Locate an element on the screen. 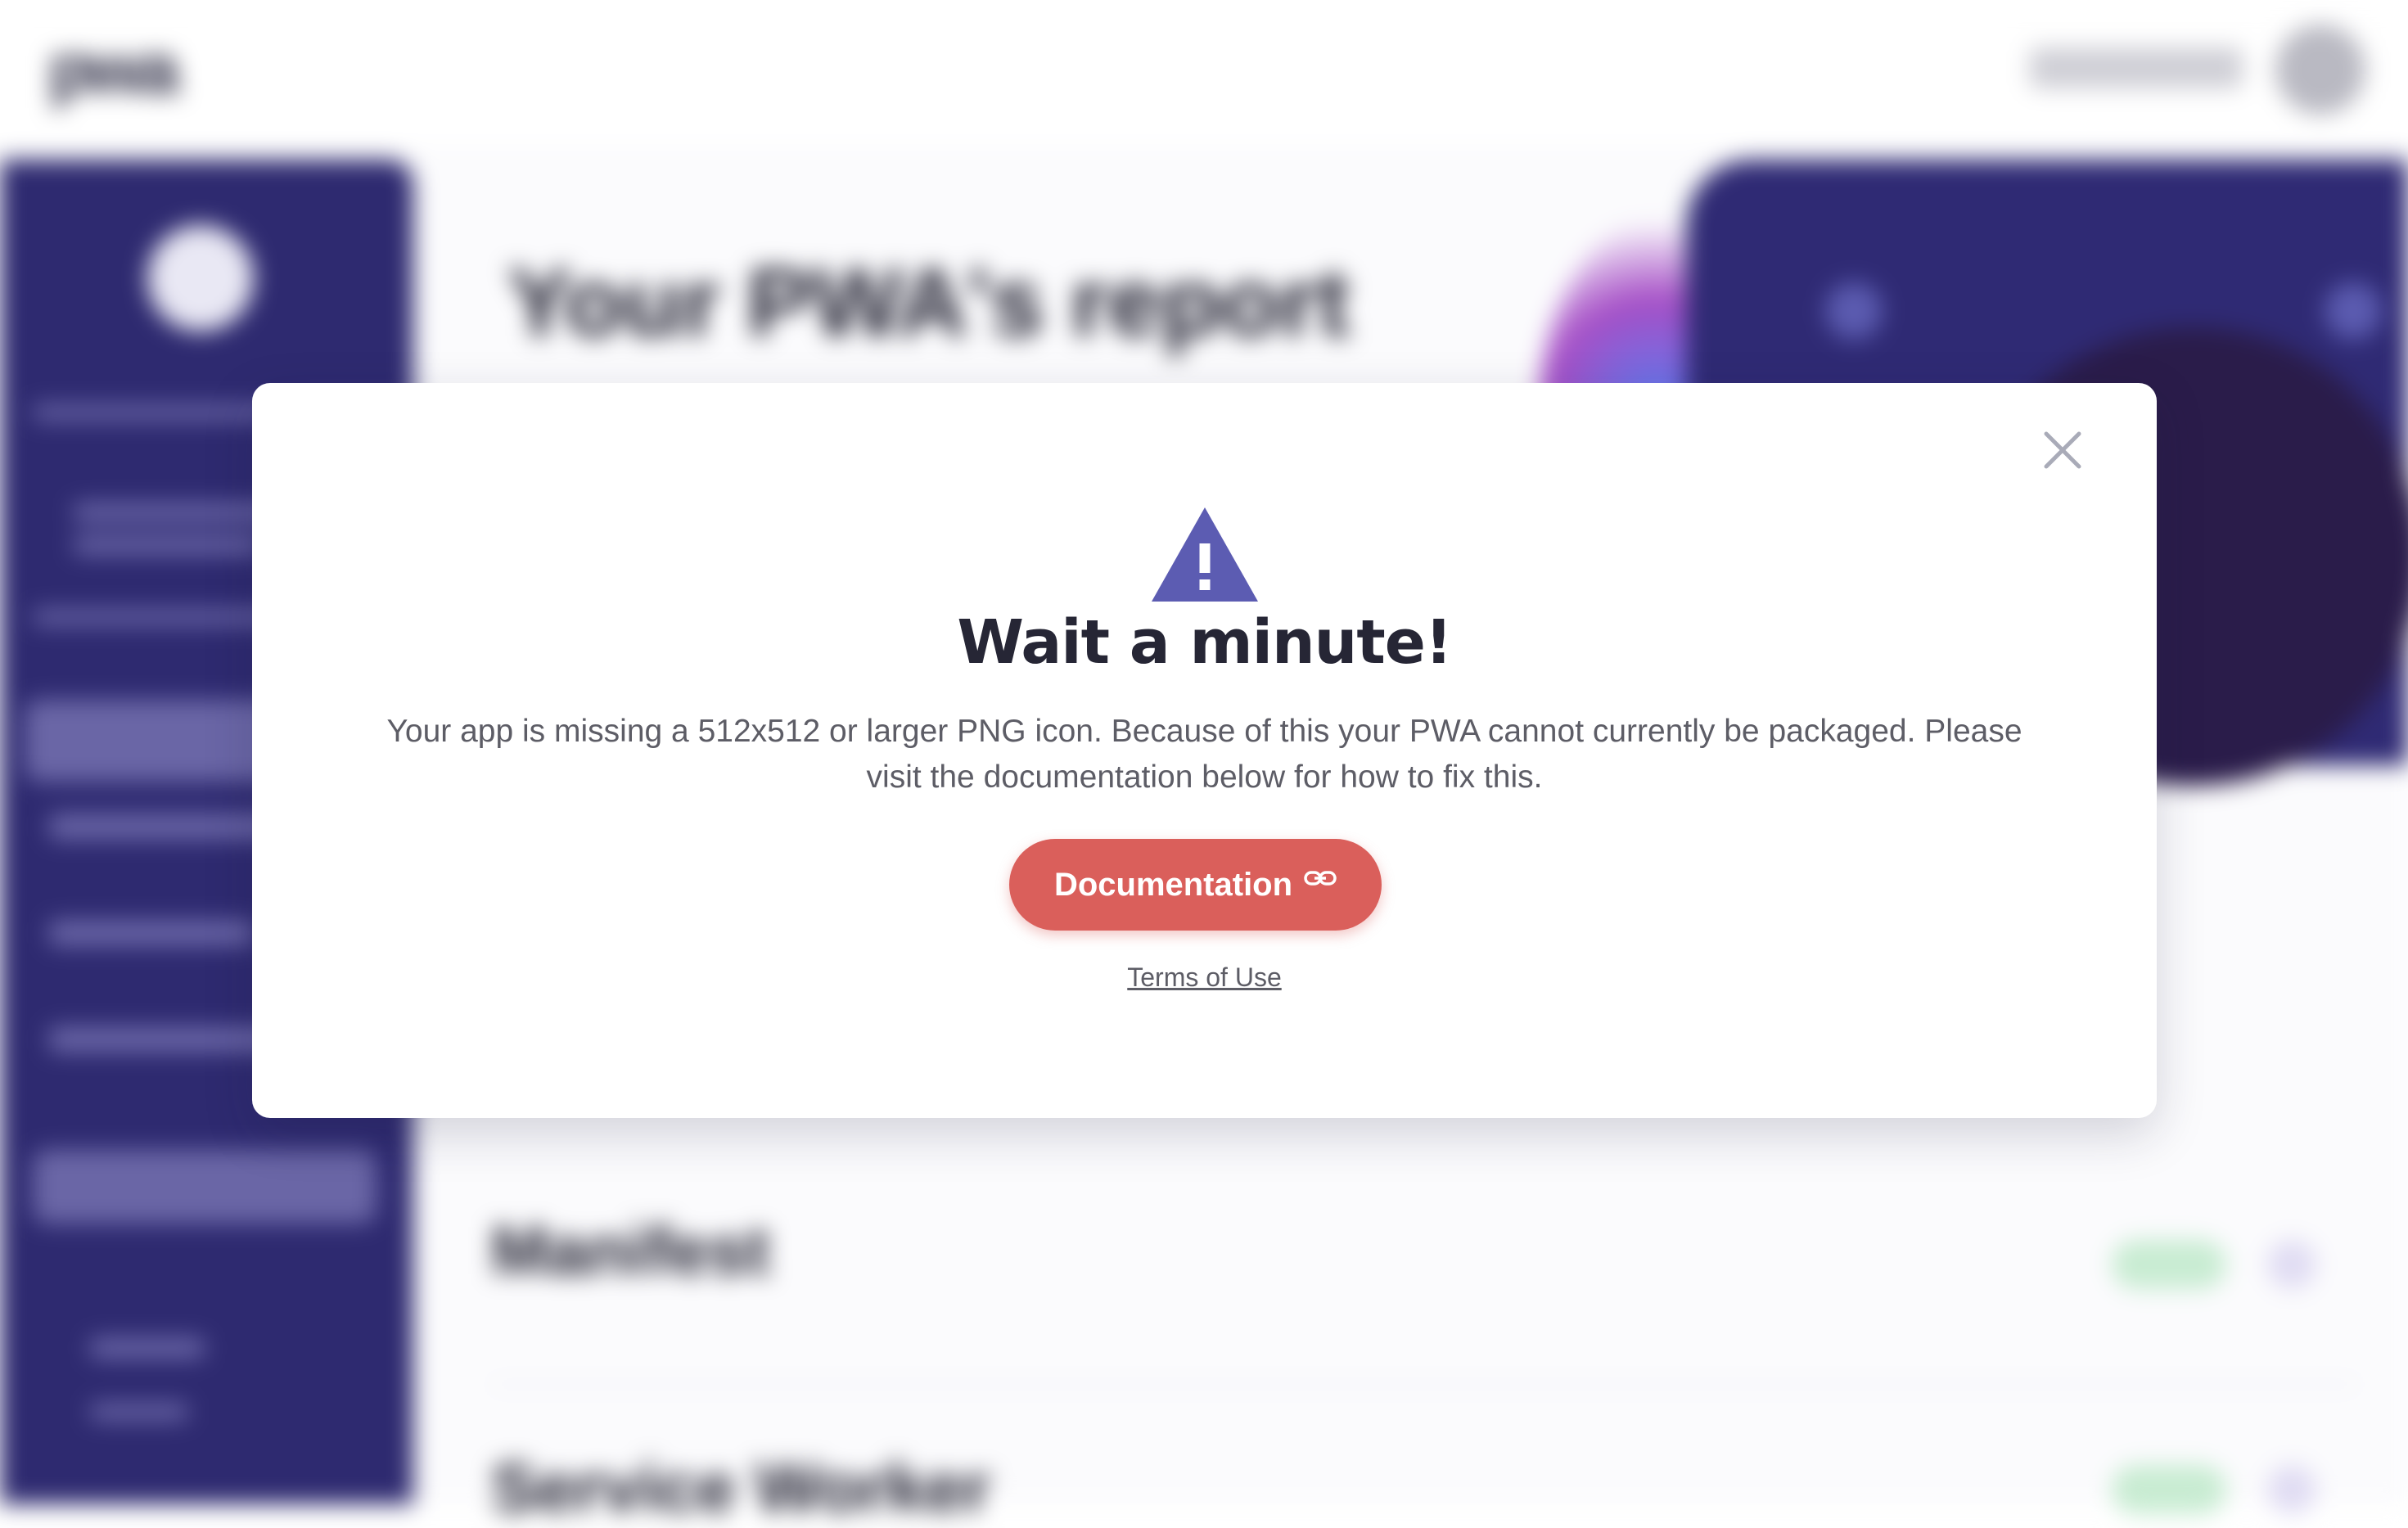  close-icon is located at coordinates (2062, 451).